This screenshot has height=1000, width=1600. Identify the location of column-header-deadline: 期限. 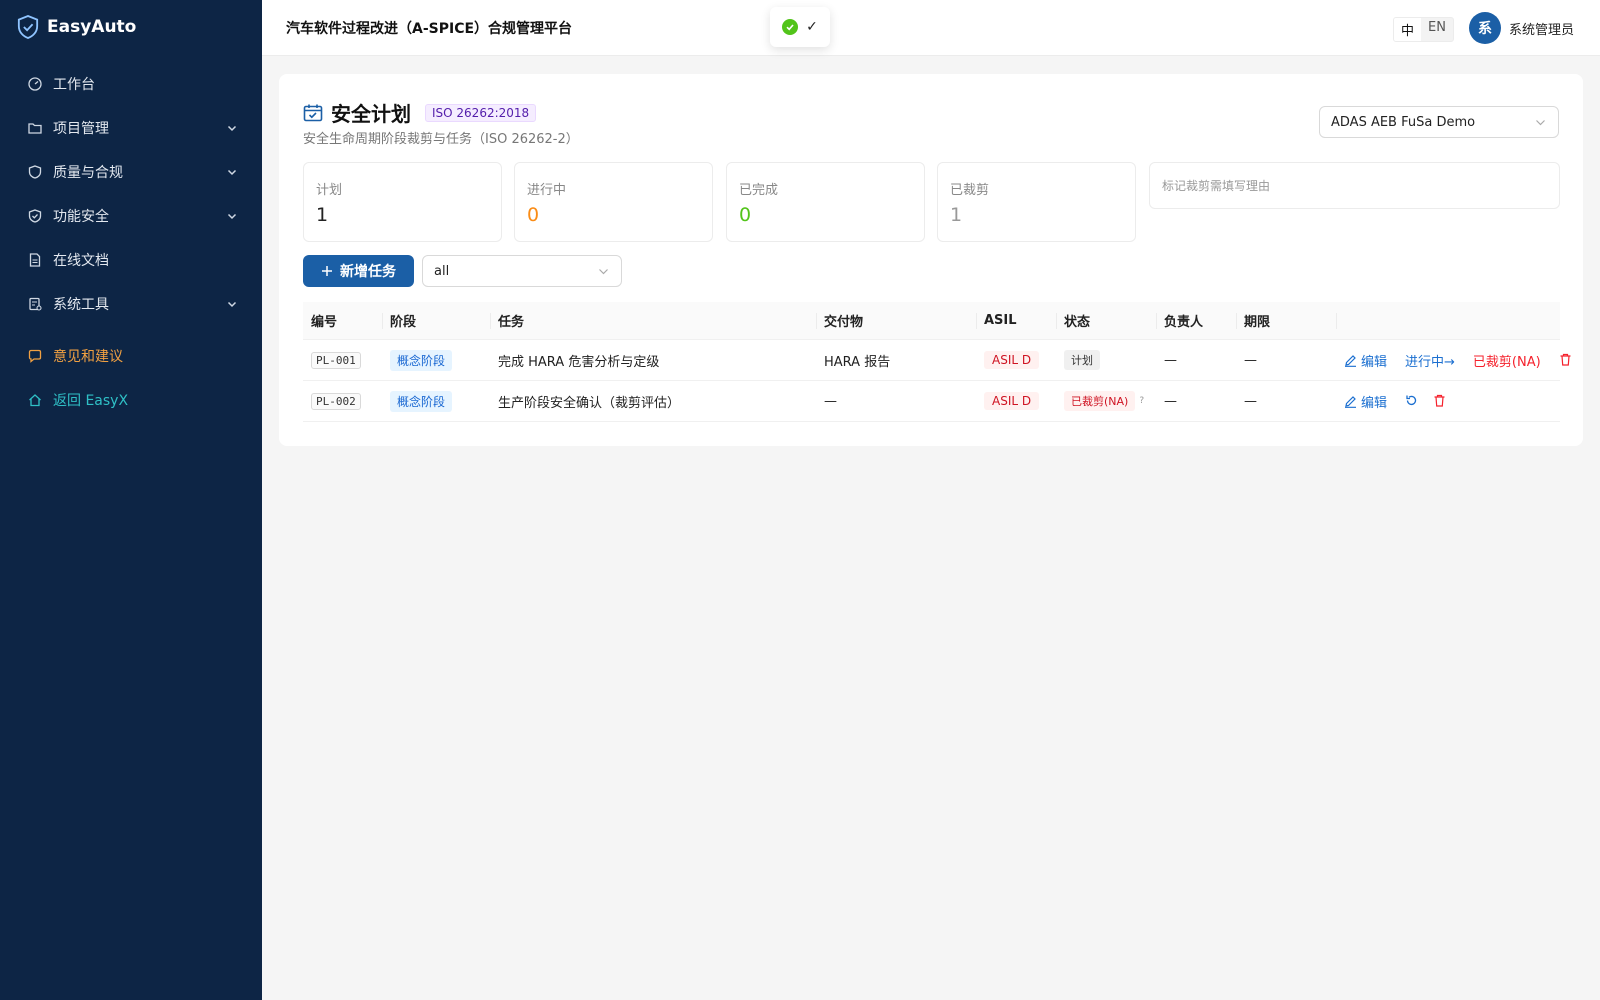
(1286, 320).